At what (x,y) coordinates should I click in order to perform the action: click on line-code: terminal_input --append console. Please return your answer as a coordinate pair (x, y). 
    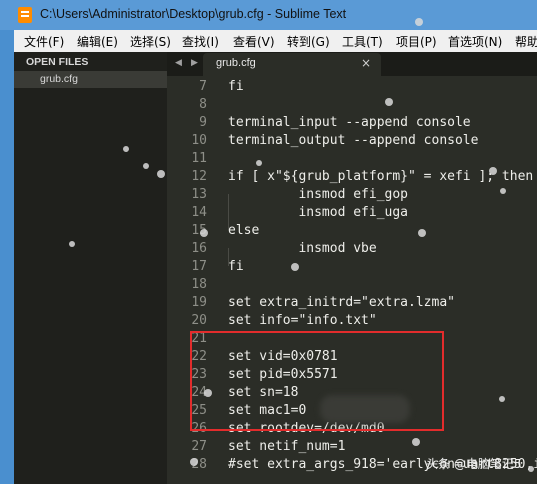
    Looking at the image, I should click on (349, 122).